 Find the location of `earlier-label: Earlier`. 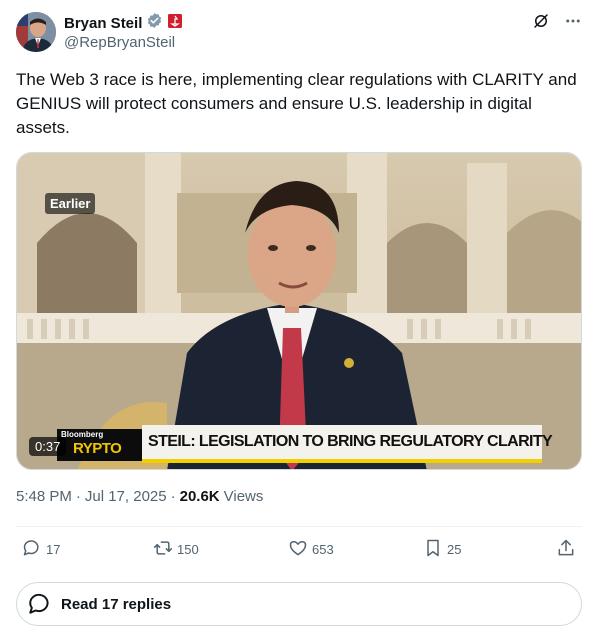

earlier-label: Earlier is located at coordinates (70, 203).